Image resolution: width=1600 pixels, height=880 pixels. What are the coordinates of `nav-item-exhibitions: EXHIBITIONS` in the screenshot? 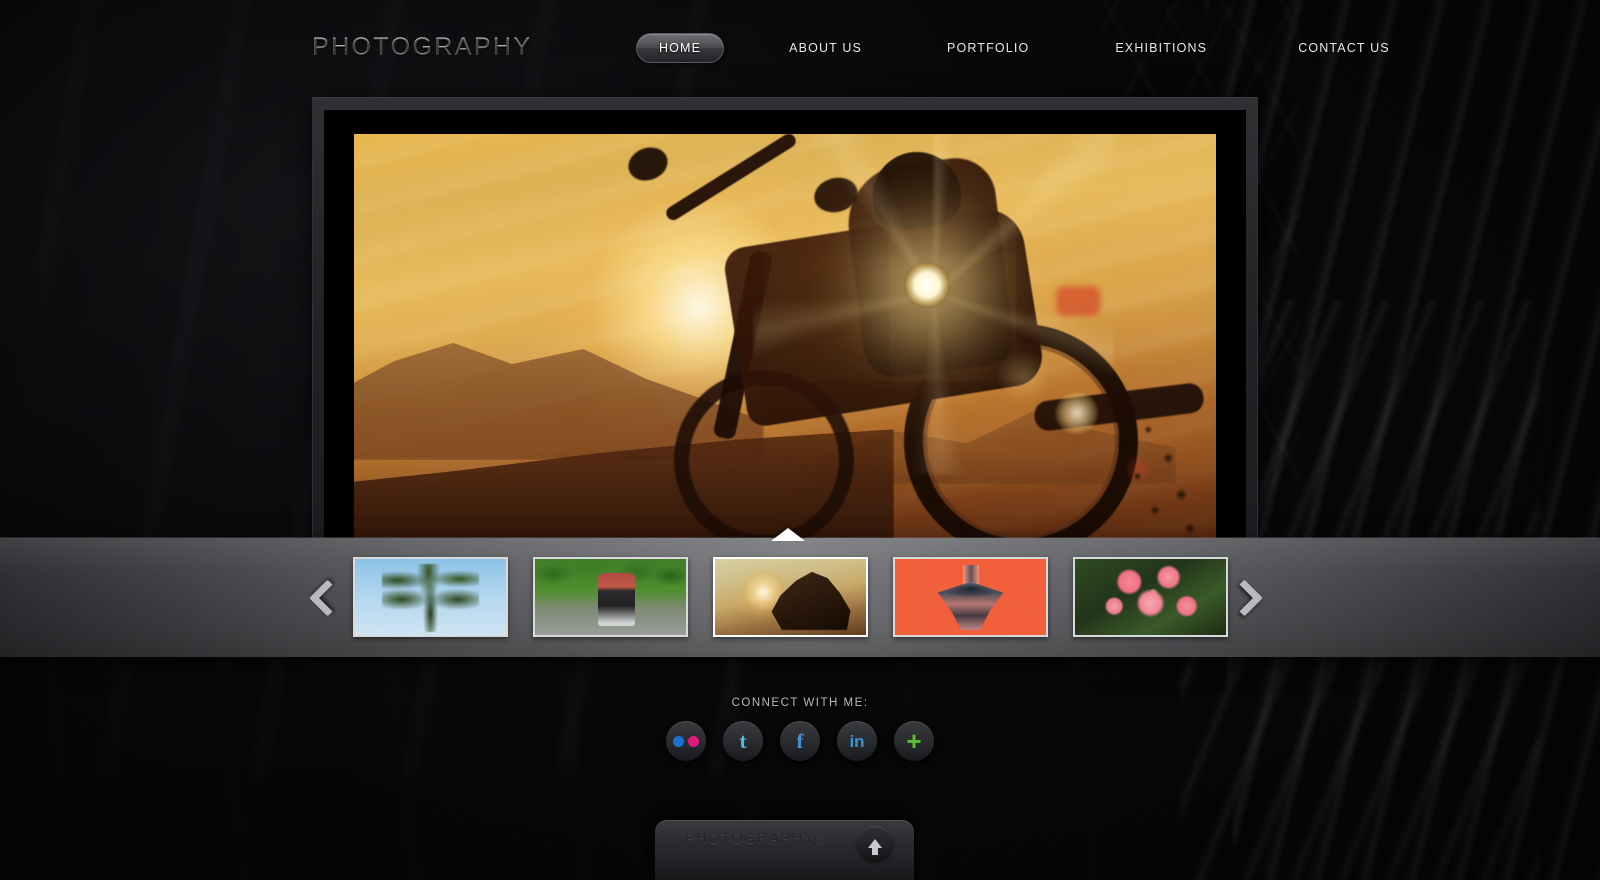 It's located at (1161, 48).